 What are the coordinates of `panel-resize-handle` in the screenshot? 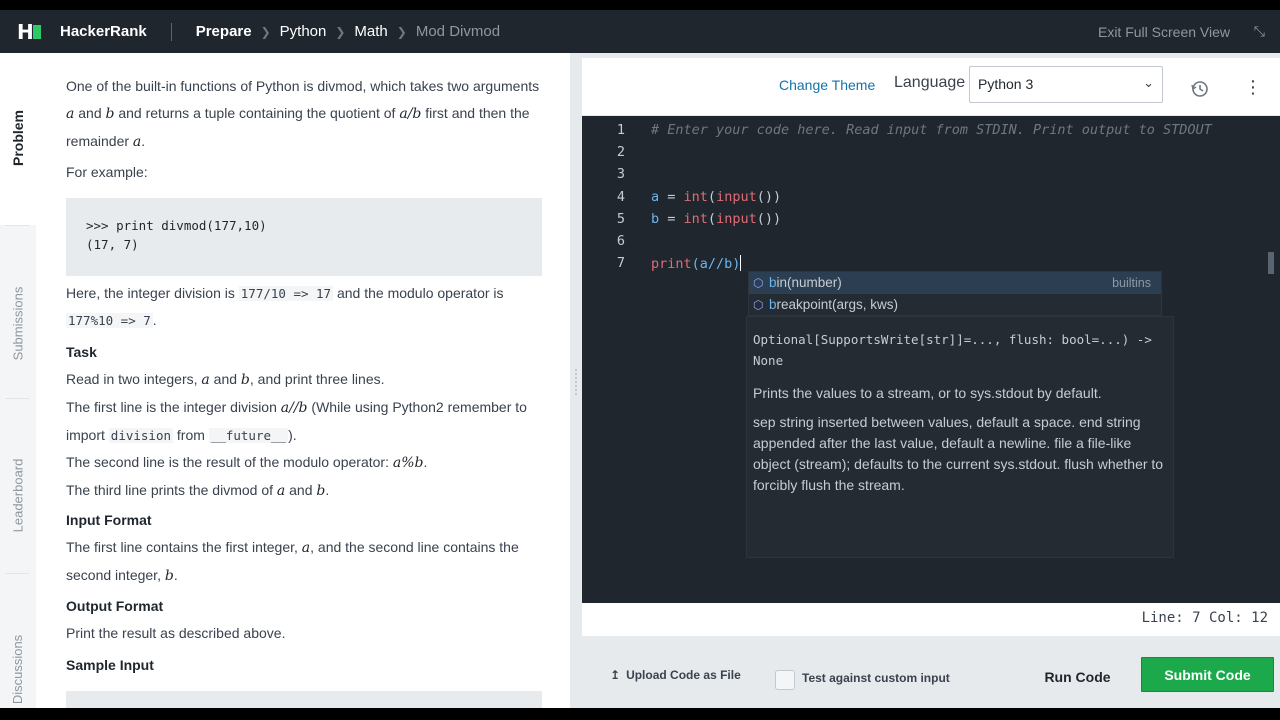 It's located at (576, 380).